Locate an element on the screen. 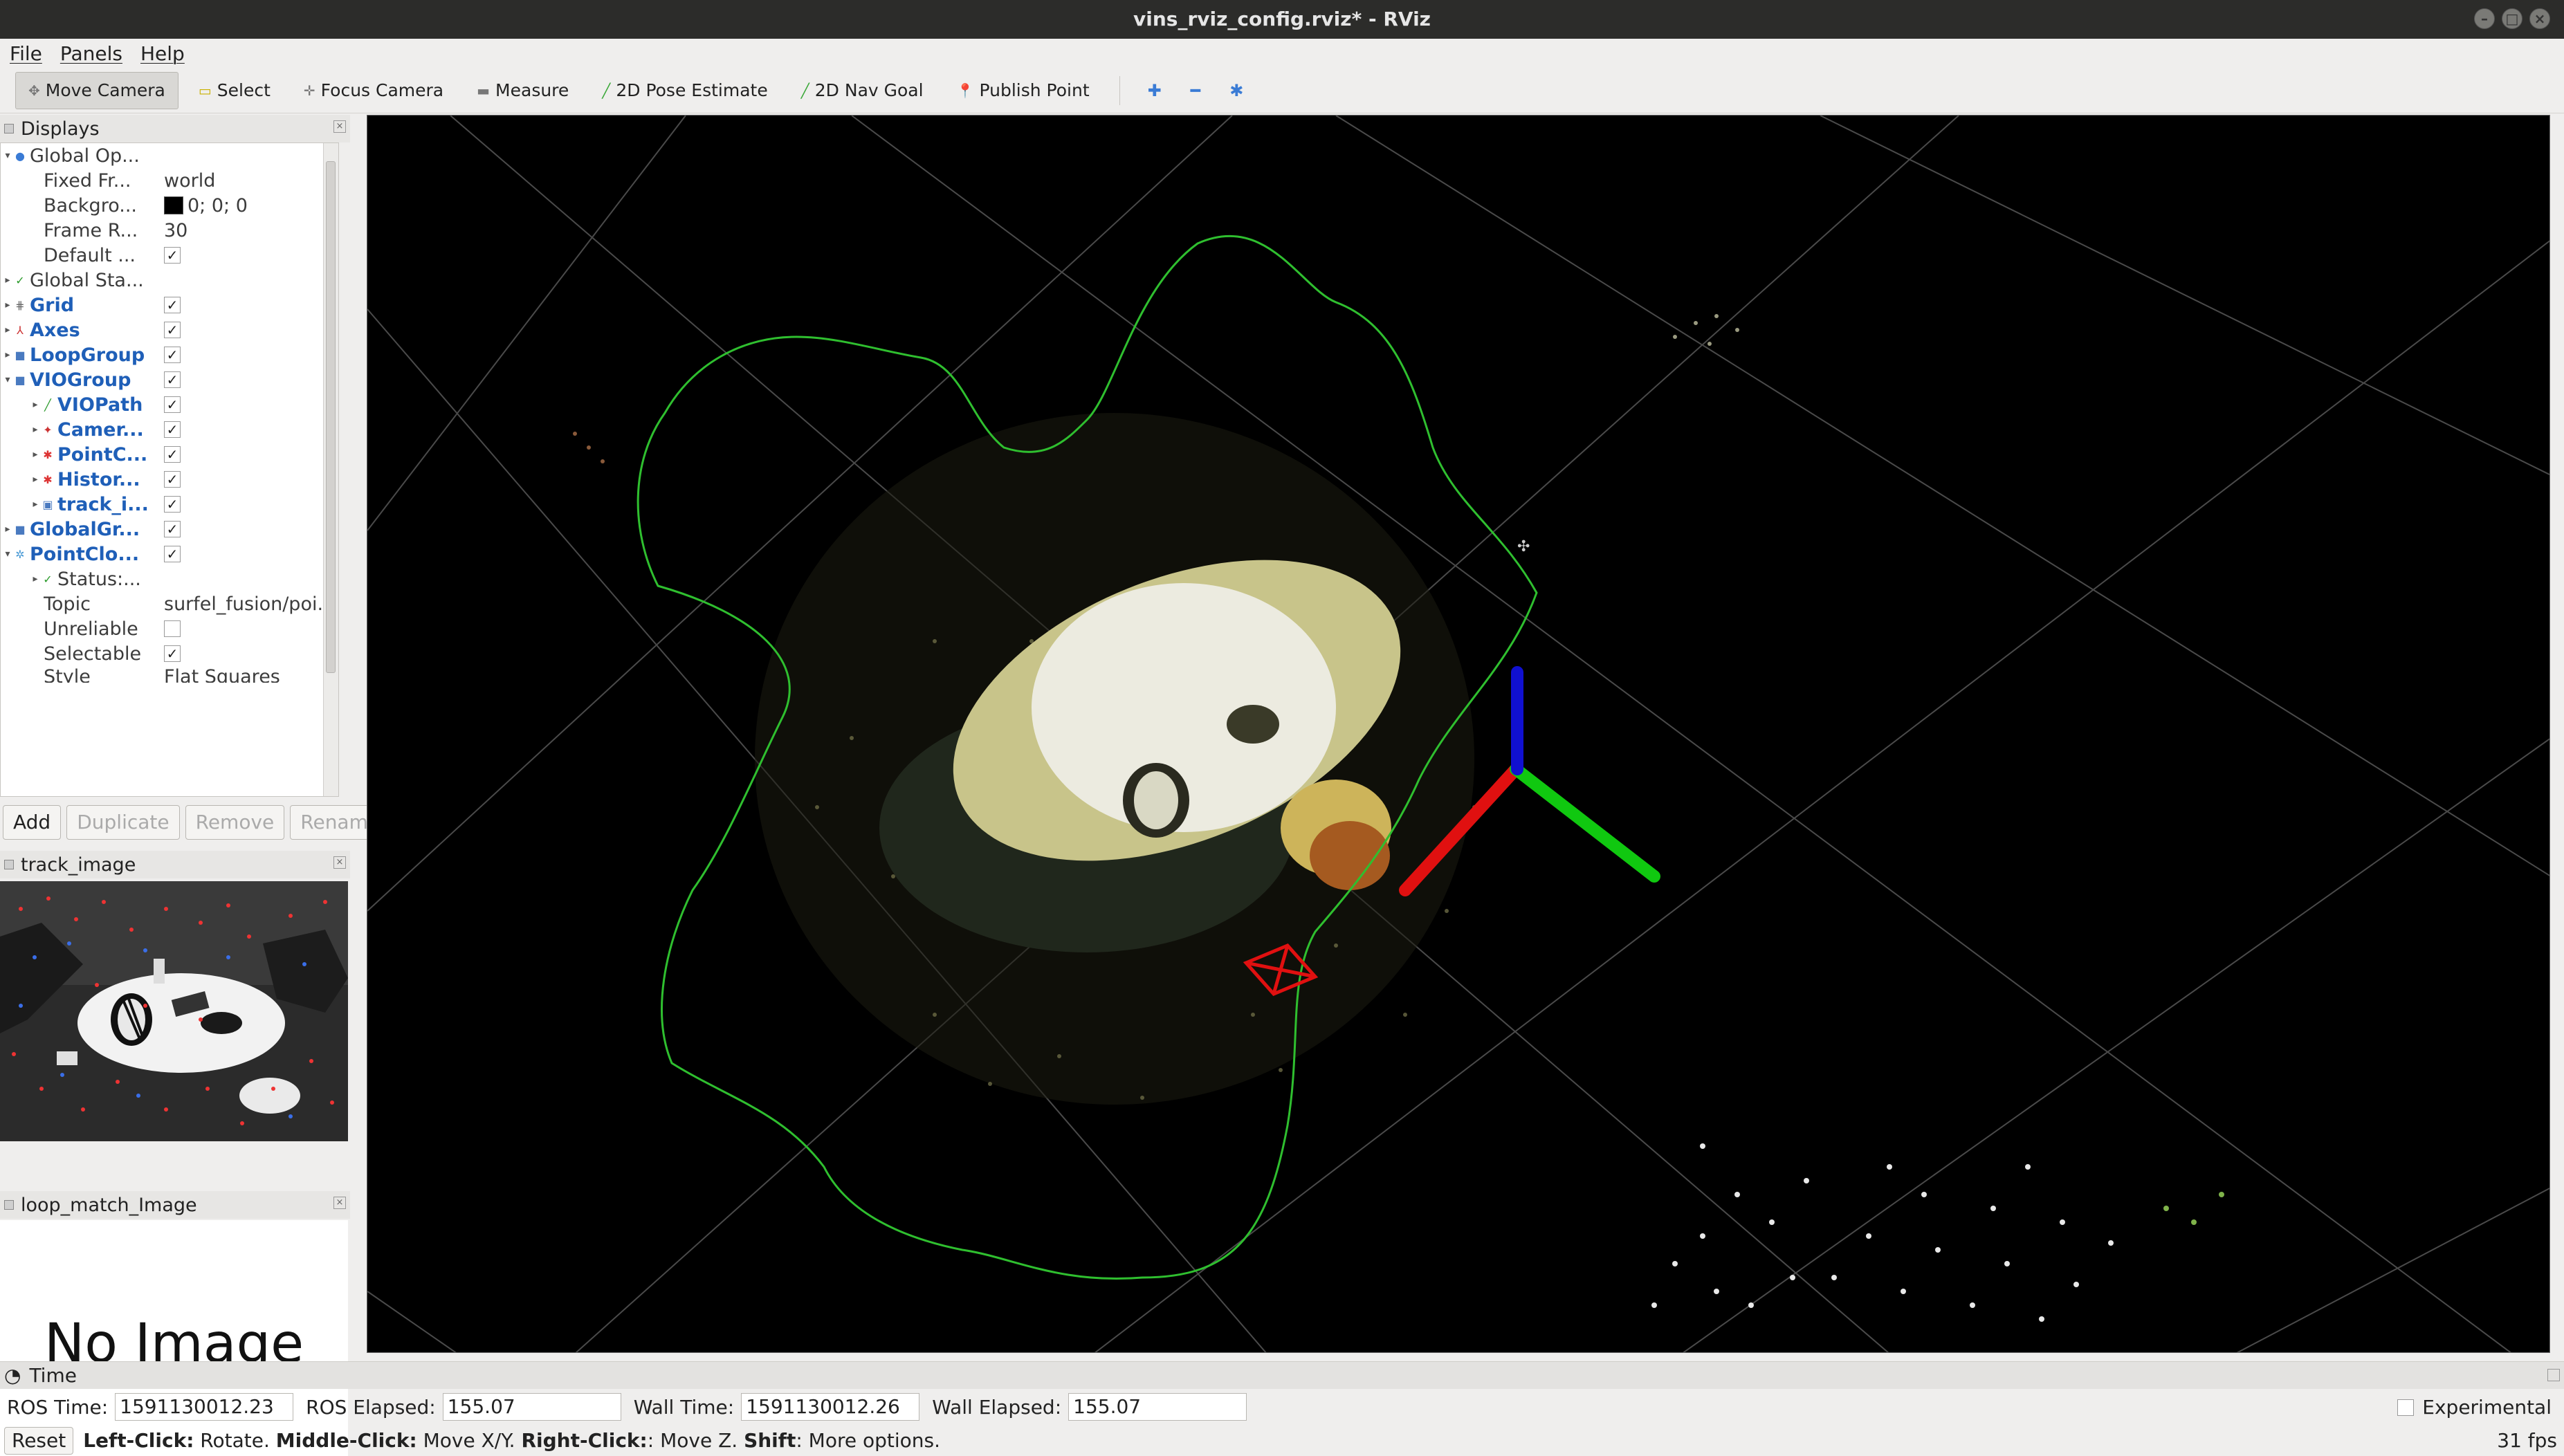 The width and height of the screenshot is (2564, 1456). remove-button: Remove is located at coordinates (235, 823).